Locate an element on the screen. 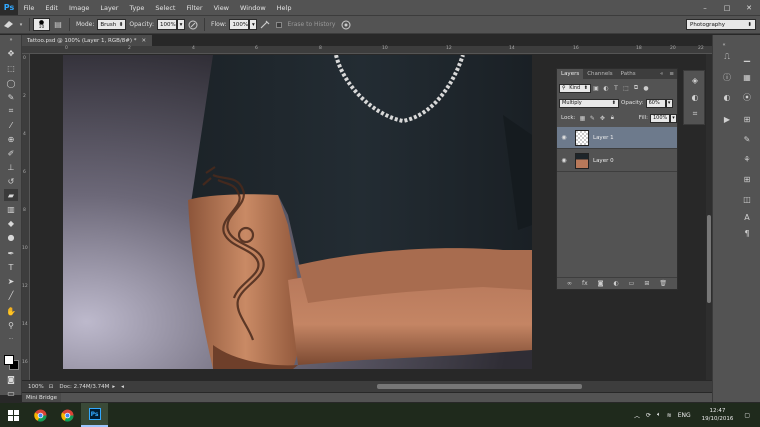 The height and width of the screenshot is (427, 760). marquee-tool-icon: ⬚ is located at coordinates (11, 68).